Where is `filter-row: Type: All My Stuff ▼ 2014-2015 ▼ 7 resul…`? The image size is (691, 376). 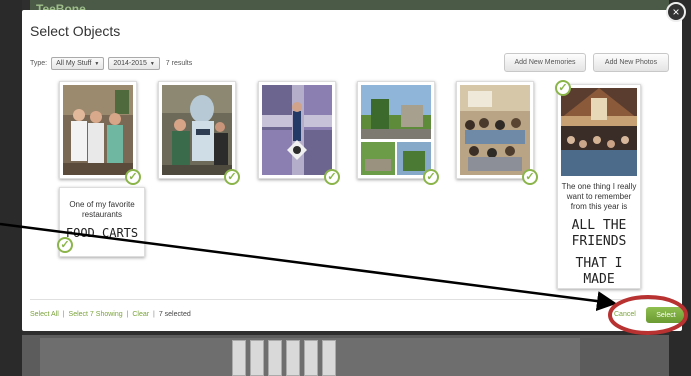
filter-row: Type: All My Stuff ▼ 2014-2015 ▼ 7 resul… is located at coordinates (111, 63).